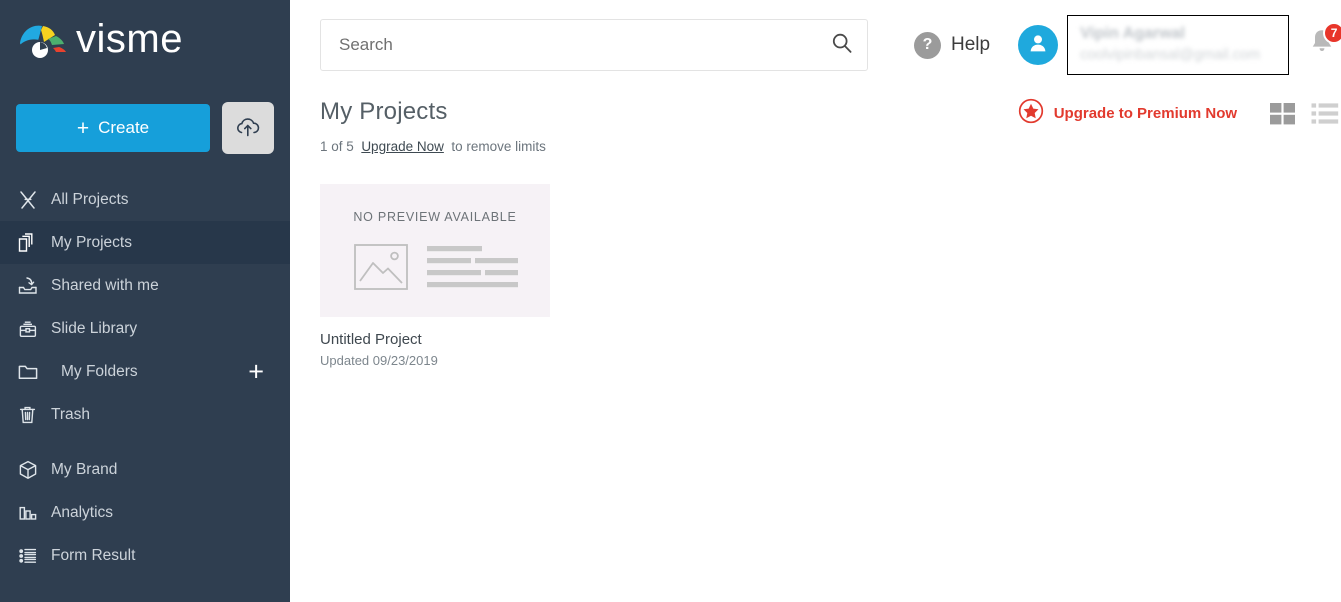 The image size is (1341, 602). I want to click on folder-icon, so click(32, 372).